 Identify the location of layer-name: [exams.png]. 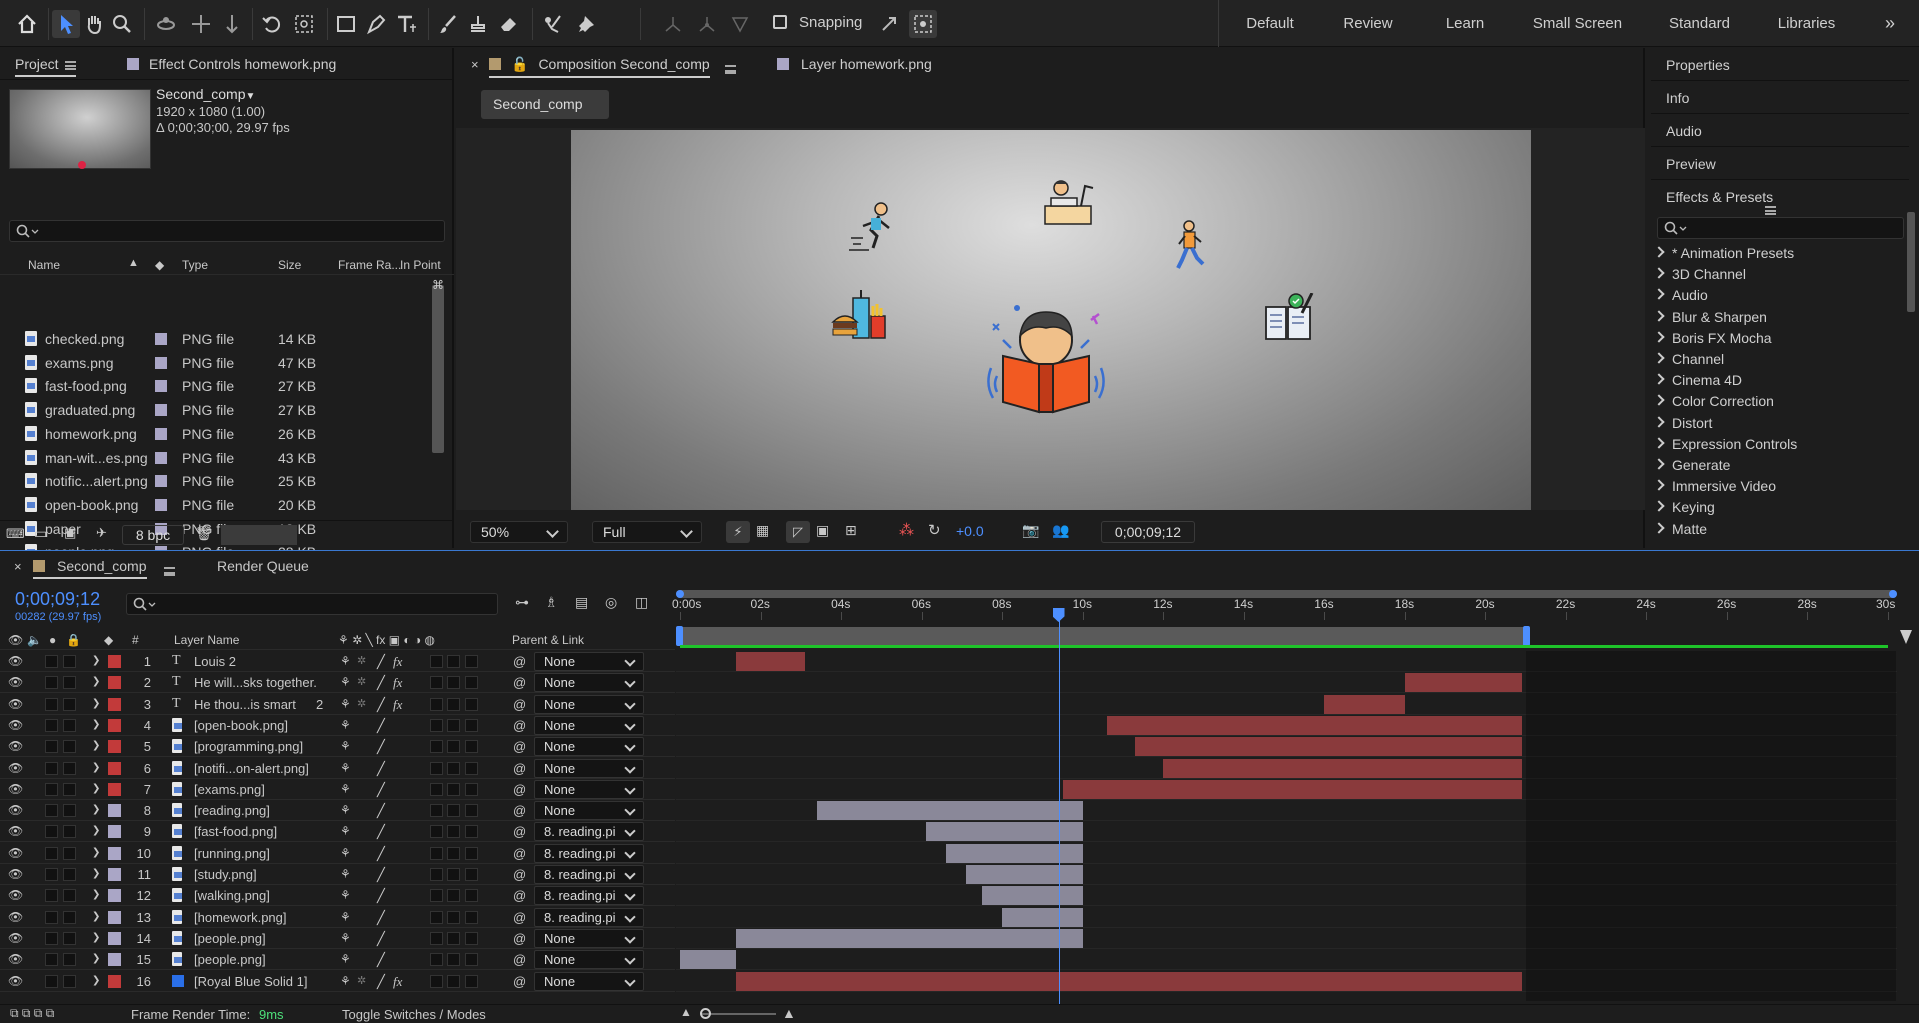
(229, 789).